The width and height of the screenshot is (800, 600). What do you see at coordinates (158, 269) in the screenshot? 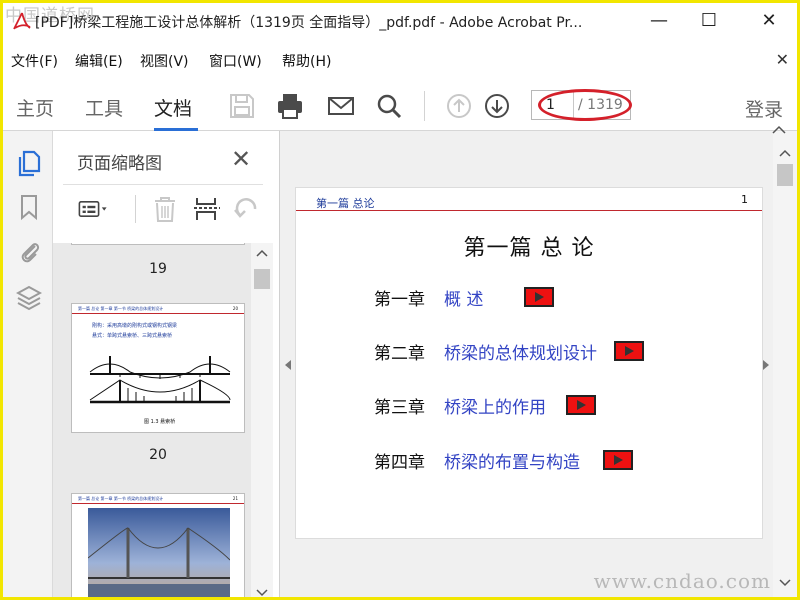
I see `thumbnail-label-19: 19` at bounding box center [158, 269].